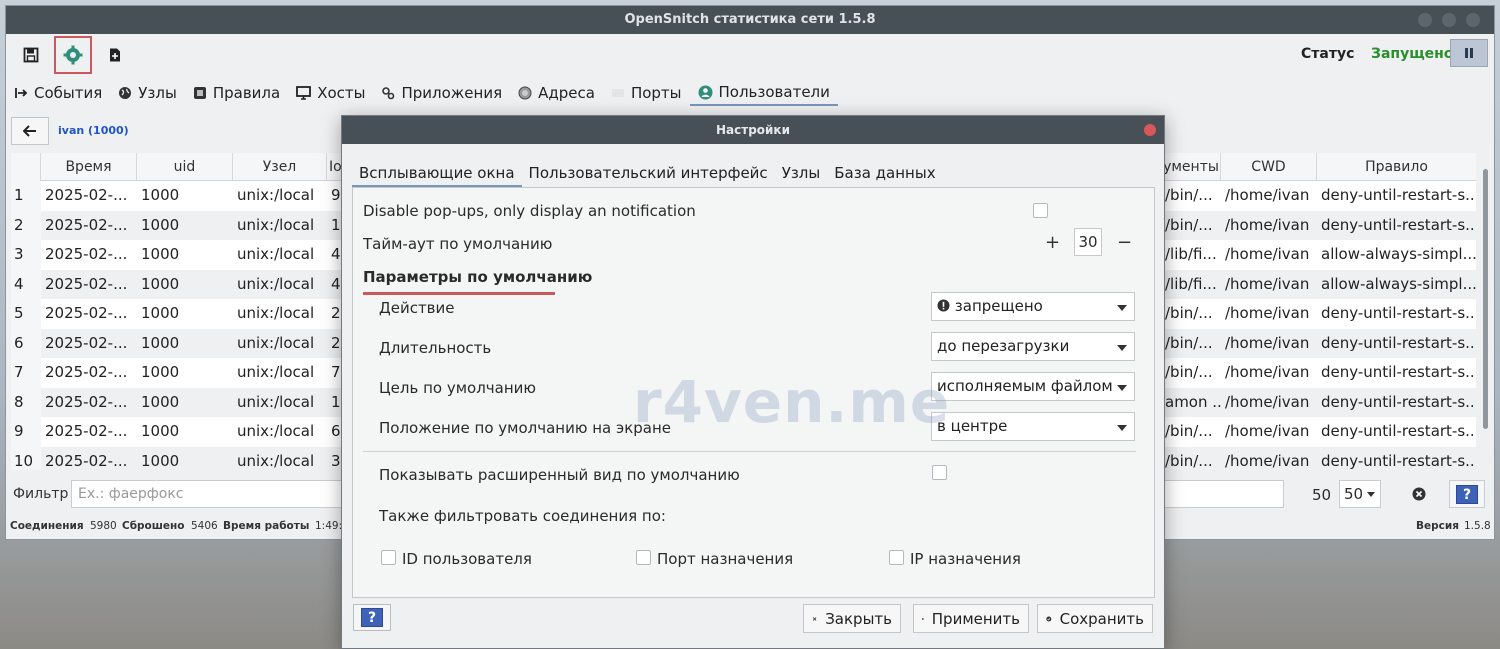  What do you see at coordinates (1469, 53) in the screenshot?
I see `pause-button` at bounding box center [1469, 53].